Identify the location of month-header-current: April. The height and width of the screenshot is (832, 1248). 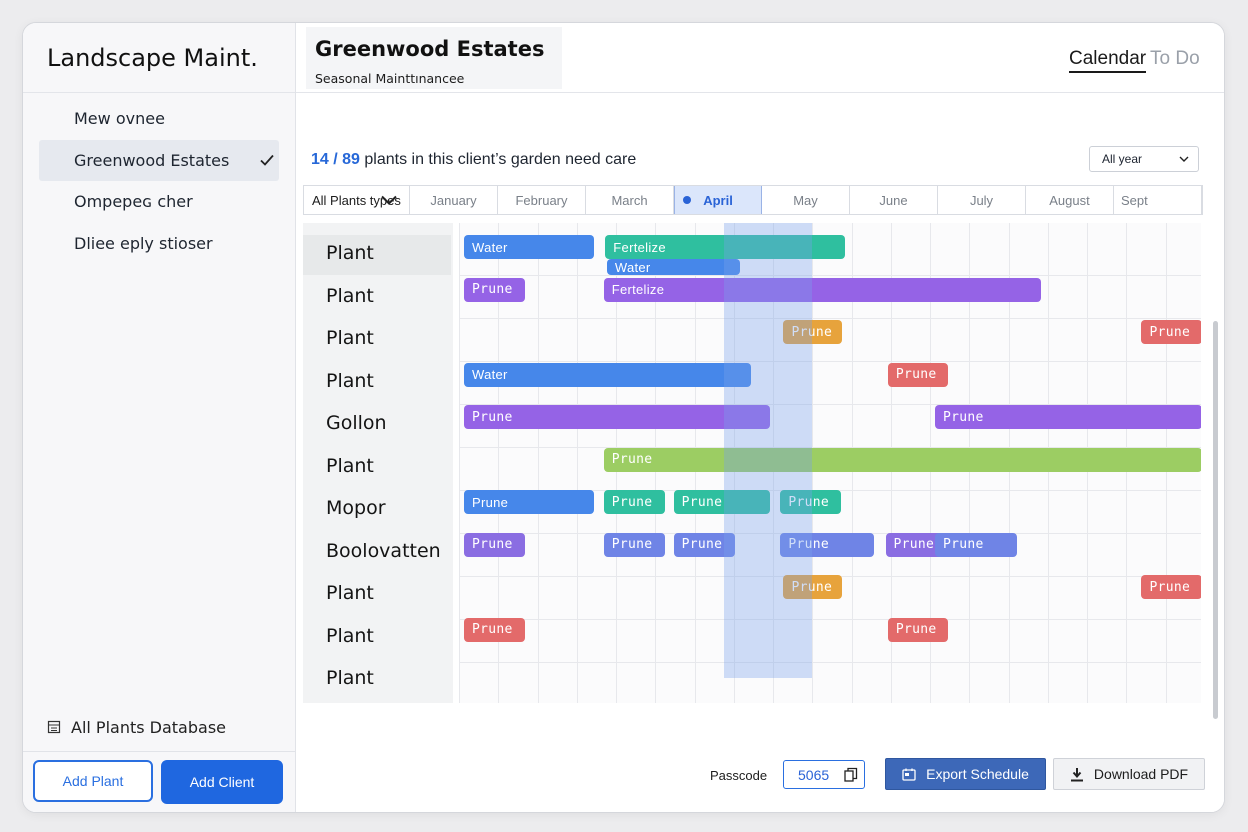
(718, 200).